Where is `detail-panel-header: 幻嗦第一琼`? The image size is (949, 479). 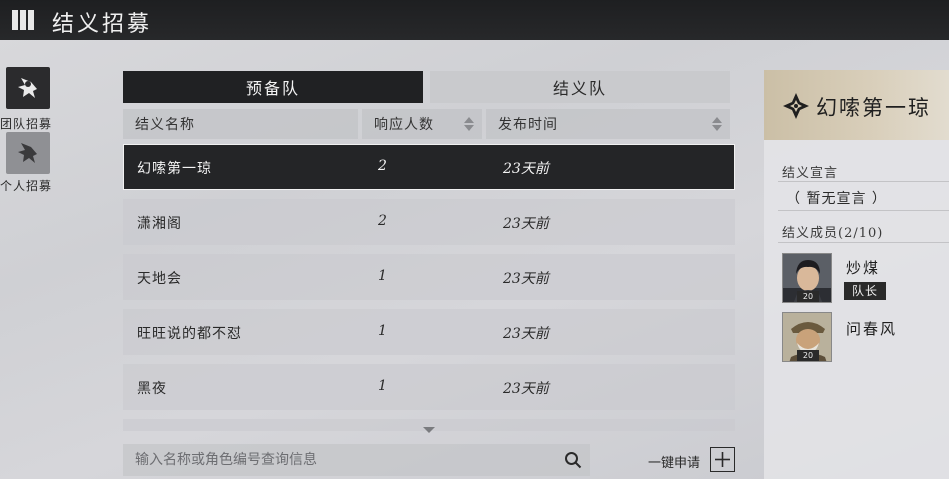 detail-panel-header: 幻嗦第一琼 is located at coordinates (856, 105).